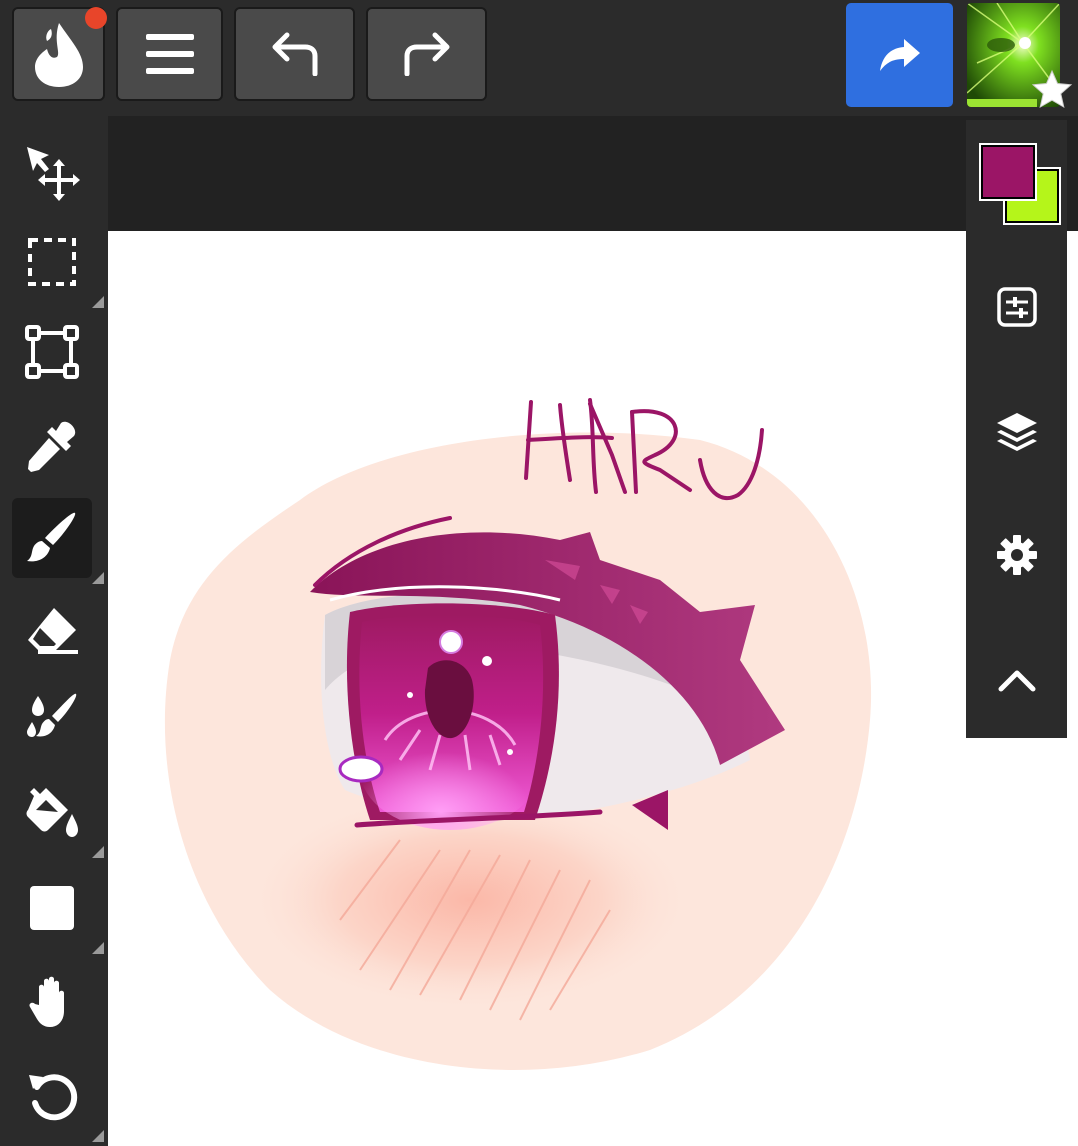 The width and height of the screenshot is (1078, 1146). I want to click on fill-tool, so click(58, 815).